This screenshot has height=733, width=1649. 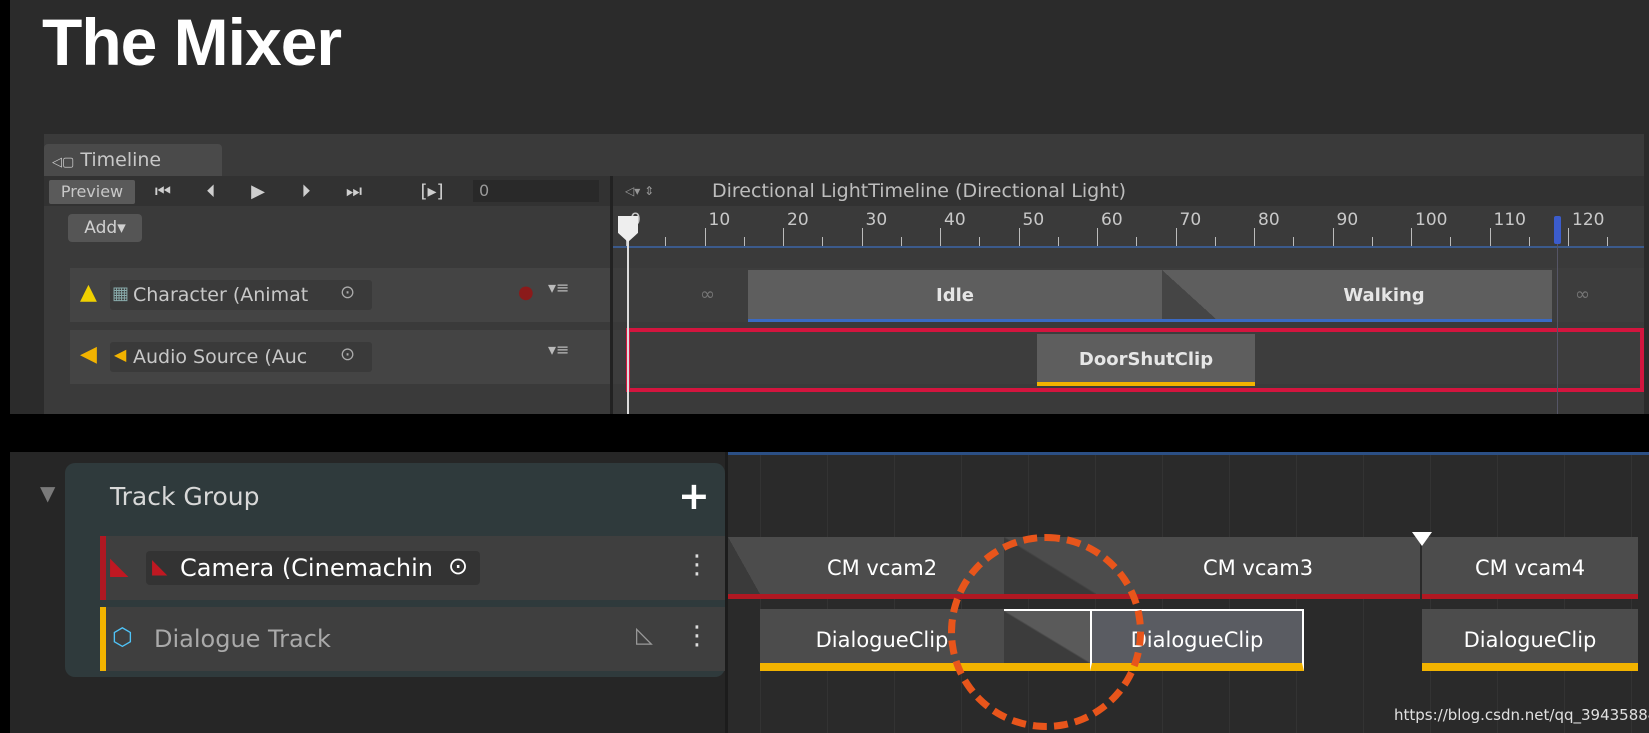 I want to click on camera-track-header: ◣ ◣ Camera (Cinemachin ⊙ ⋮, so click(x=415, y=568).